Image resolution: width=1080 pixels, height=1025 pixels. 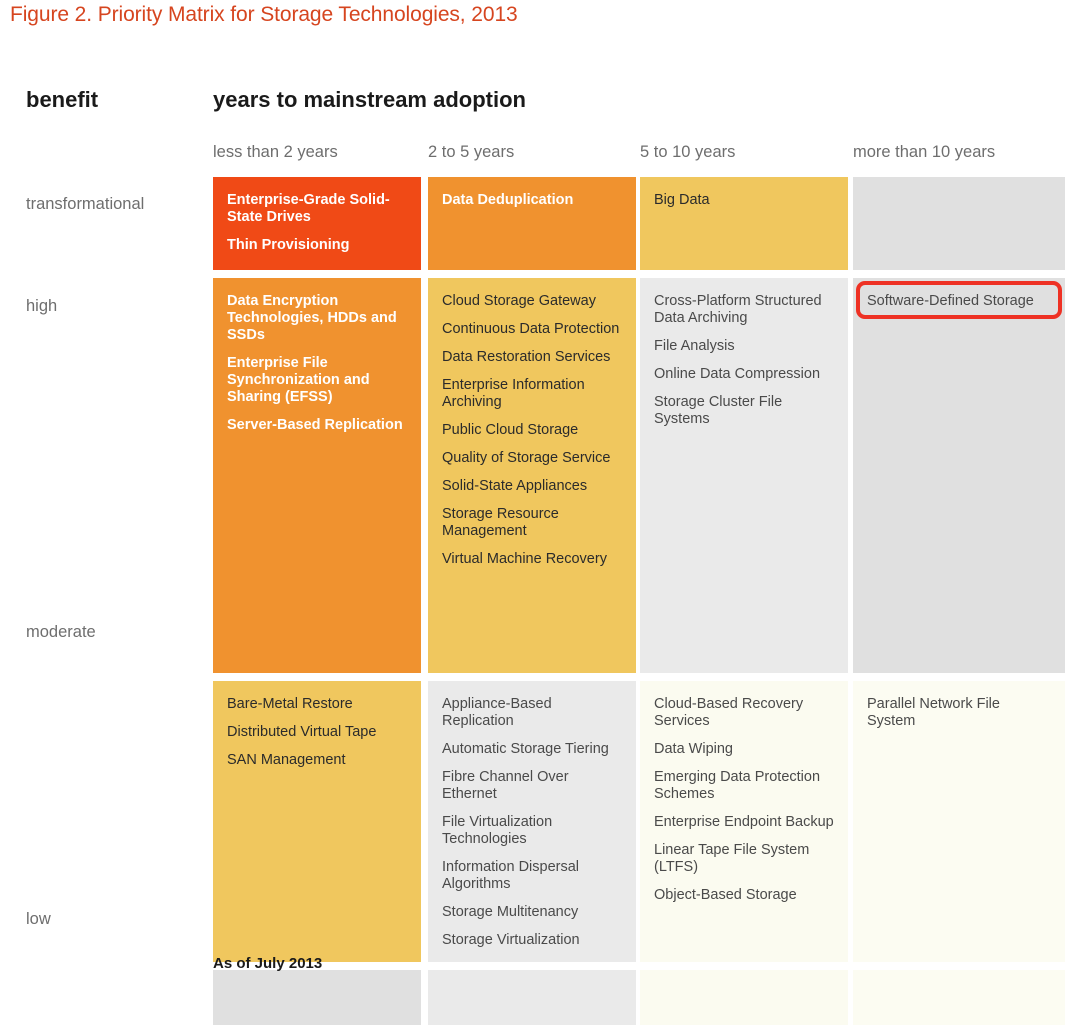 I want to click on footnote: As of July 2013, so click(x=268, y=963).